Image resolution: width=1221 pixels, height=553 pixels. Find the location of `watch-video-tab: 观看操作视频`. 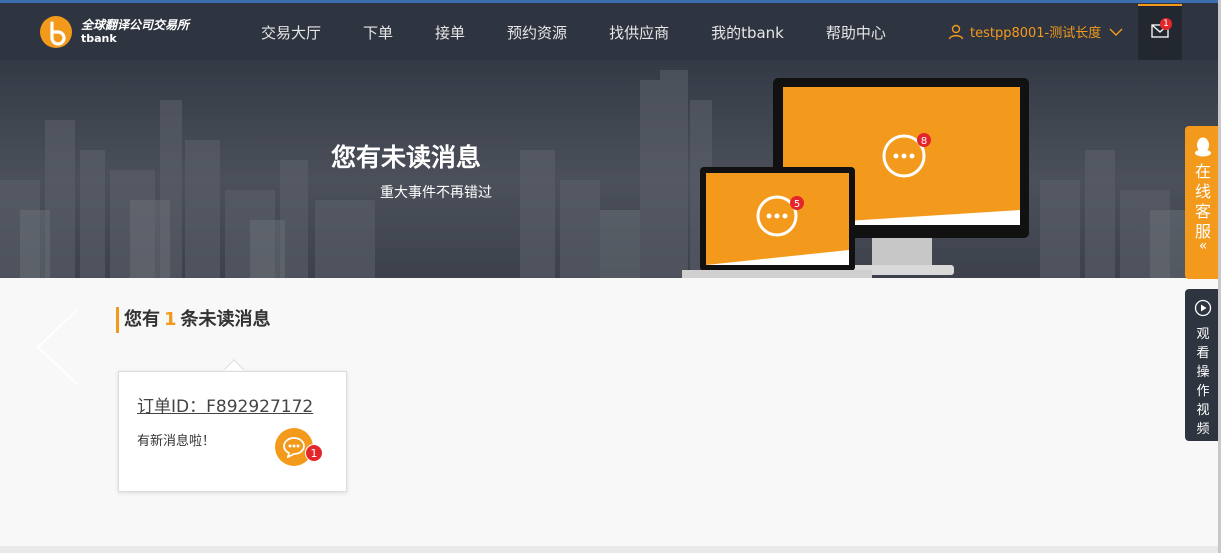

watch-video-tab: 观看操作视频 is located at coordinates (1203, 365).